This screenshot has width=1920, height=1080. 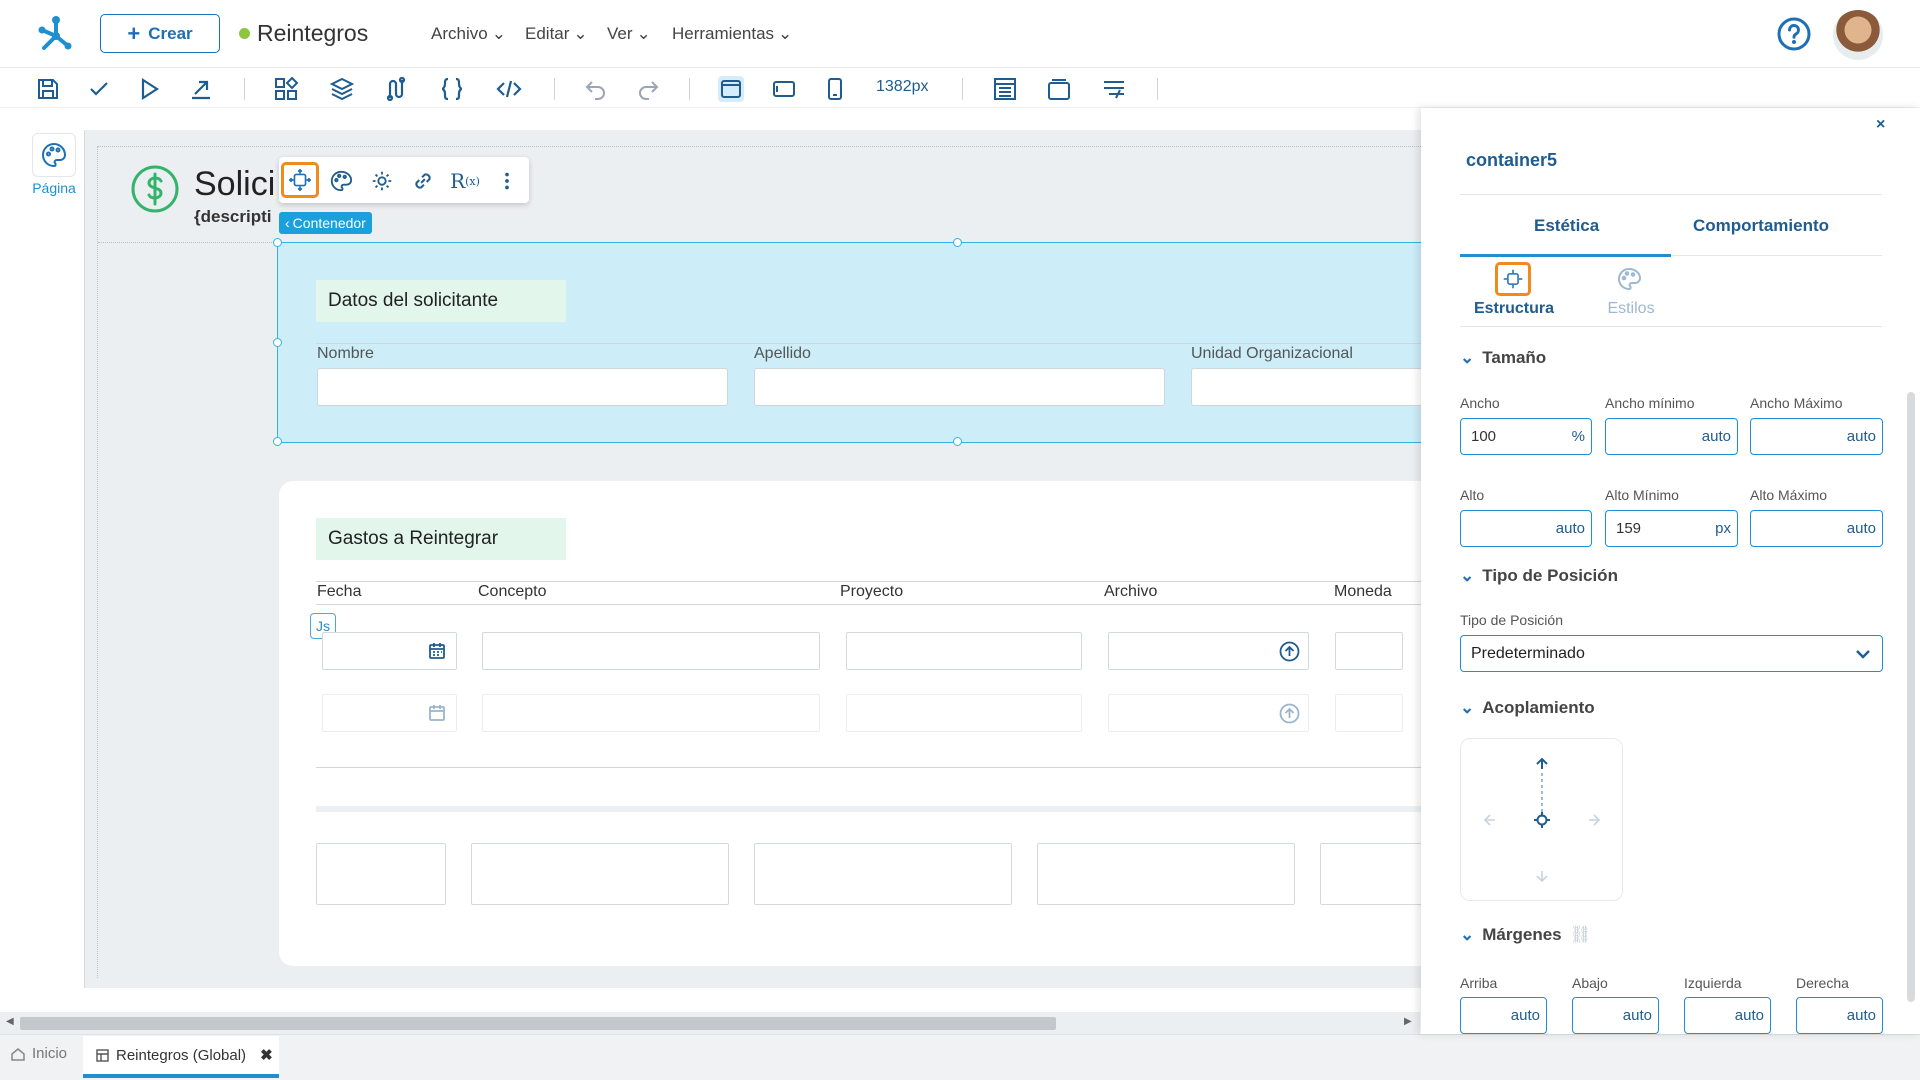 What do you see at coordinates (1114, 89) in the screenshot?
I see `align-icon` at bounding box center [1114, 89].